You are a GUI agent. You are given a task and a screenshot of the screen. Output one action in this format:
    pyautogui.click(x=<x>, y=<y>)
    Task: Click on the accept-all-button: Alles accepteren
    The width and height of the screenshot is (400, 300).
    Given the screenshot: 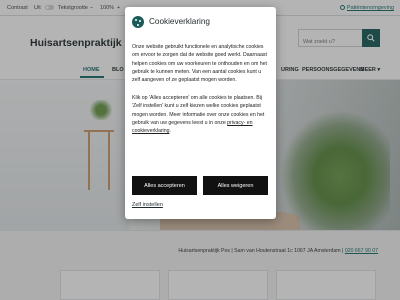 What is the action you would take?
    pyautogui.click(x=164, y=185)
    